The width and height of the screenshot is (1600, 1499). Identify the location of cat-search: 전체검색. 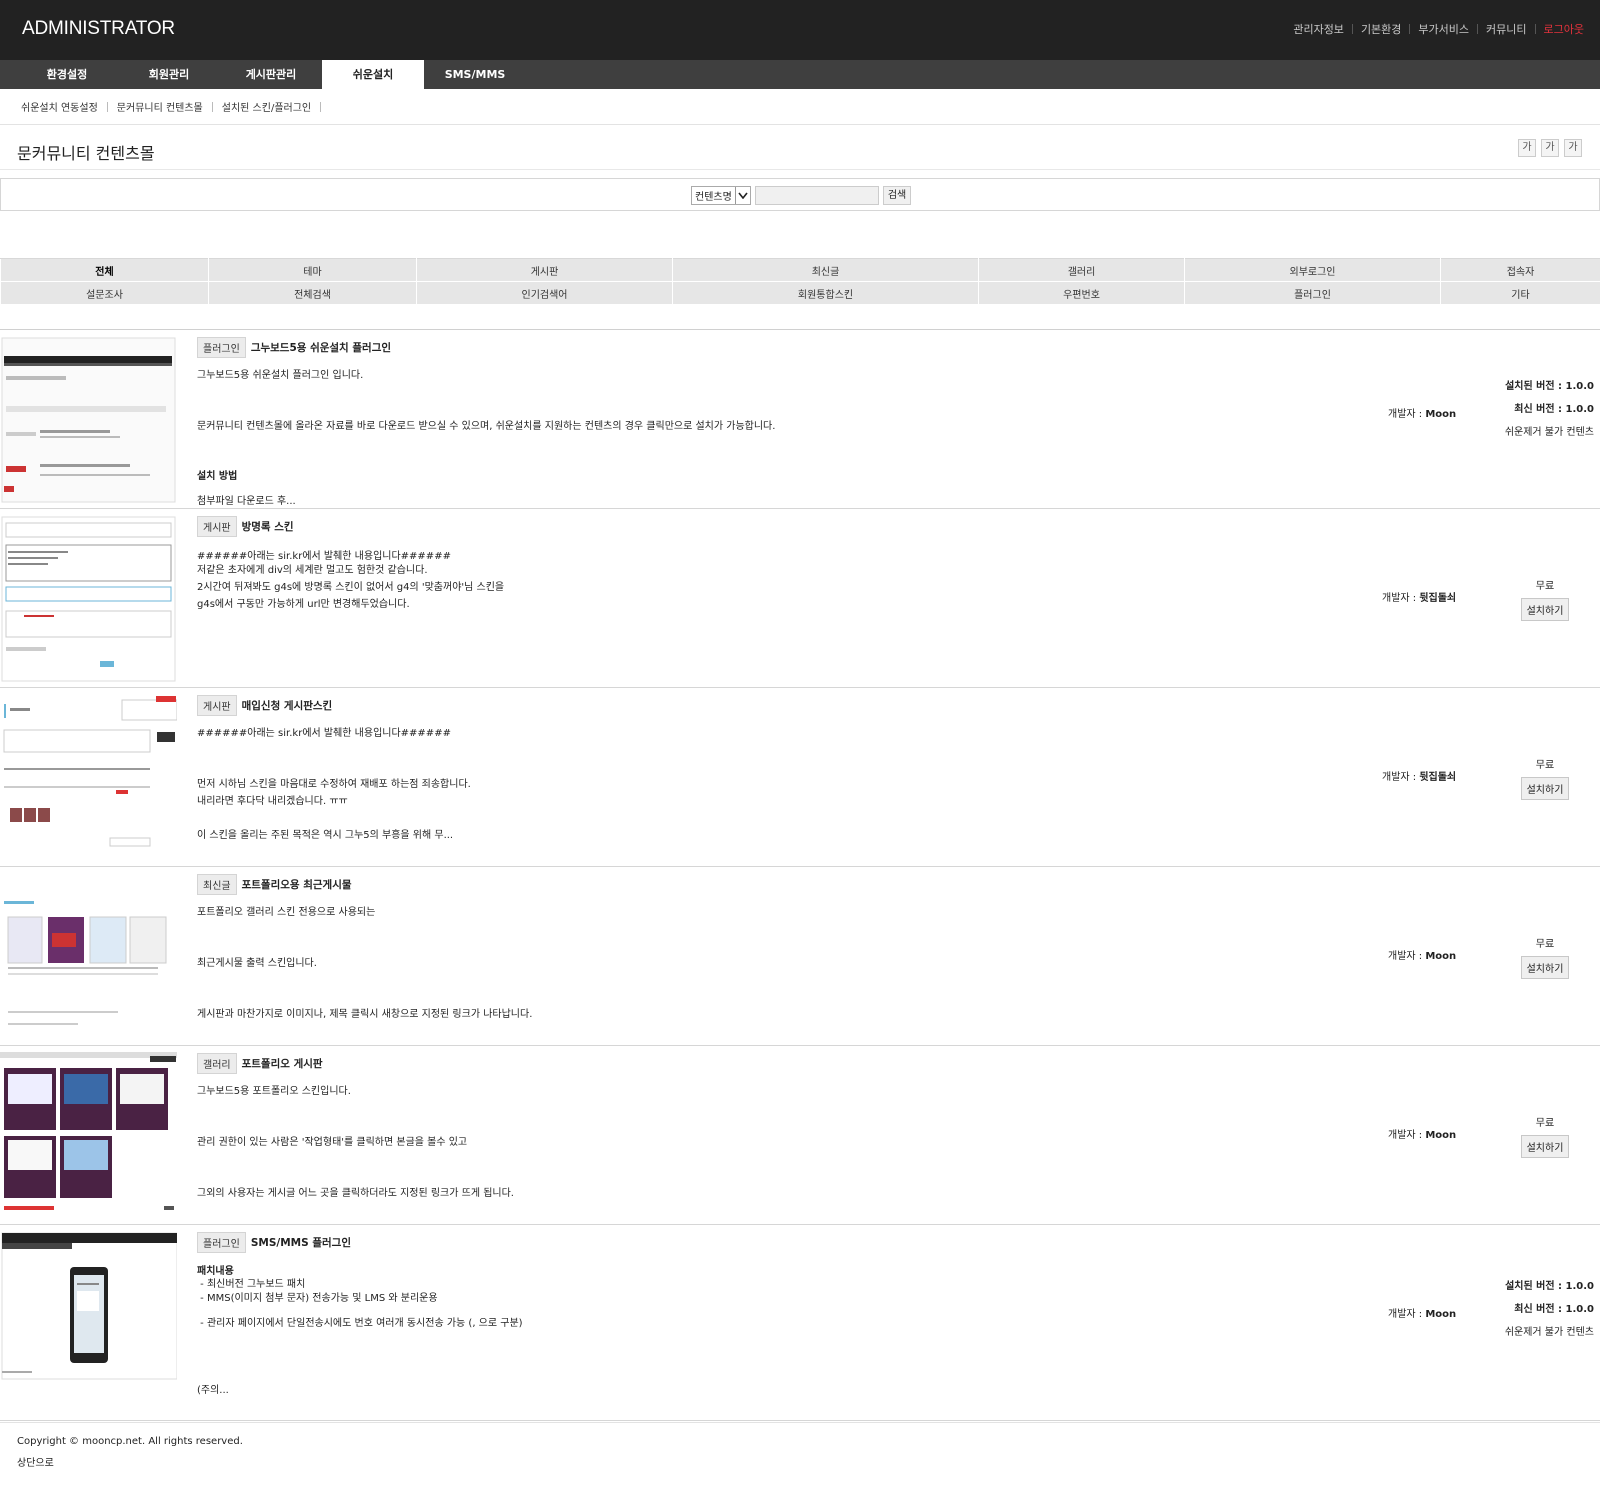
(312, 293).